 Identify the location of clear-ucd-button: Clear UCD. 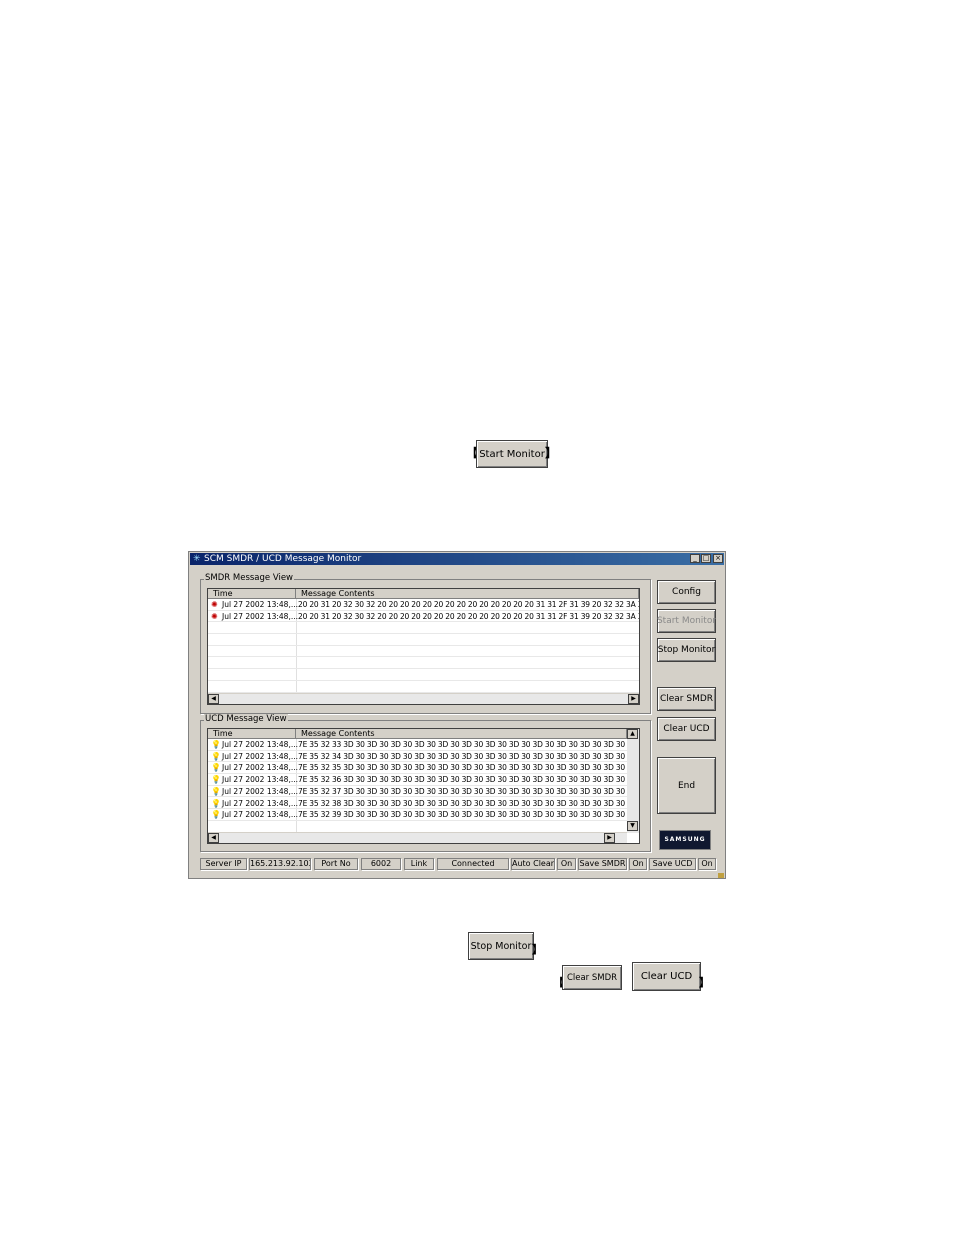
(686, 729).